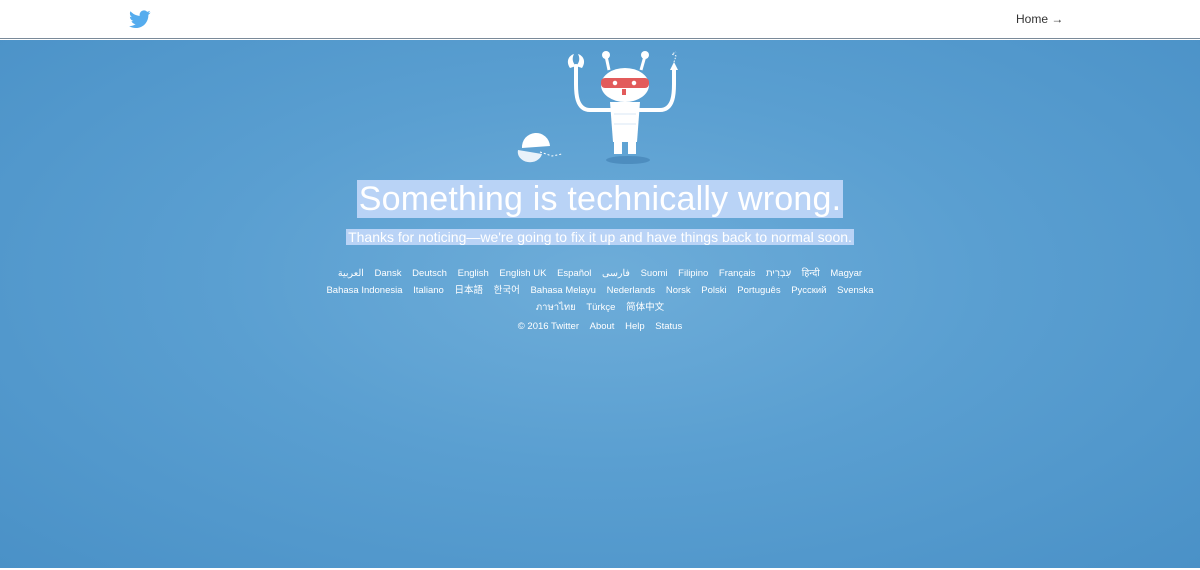  I want to click on language-link: हिन्दी, so click(811, 273).